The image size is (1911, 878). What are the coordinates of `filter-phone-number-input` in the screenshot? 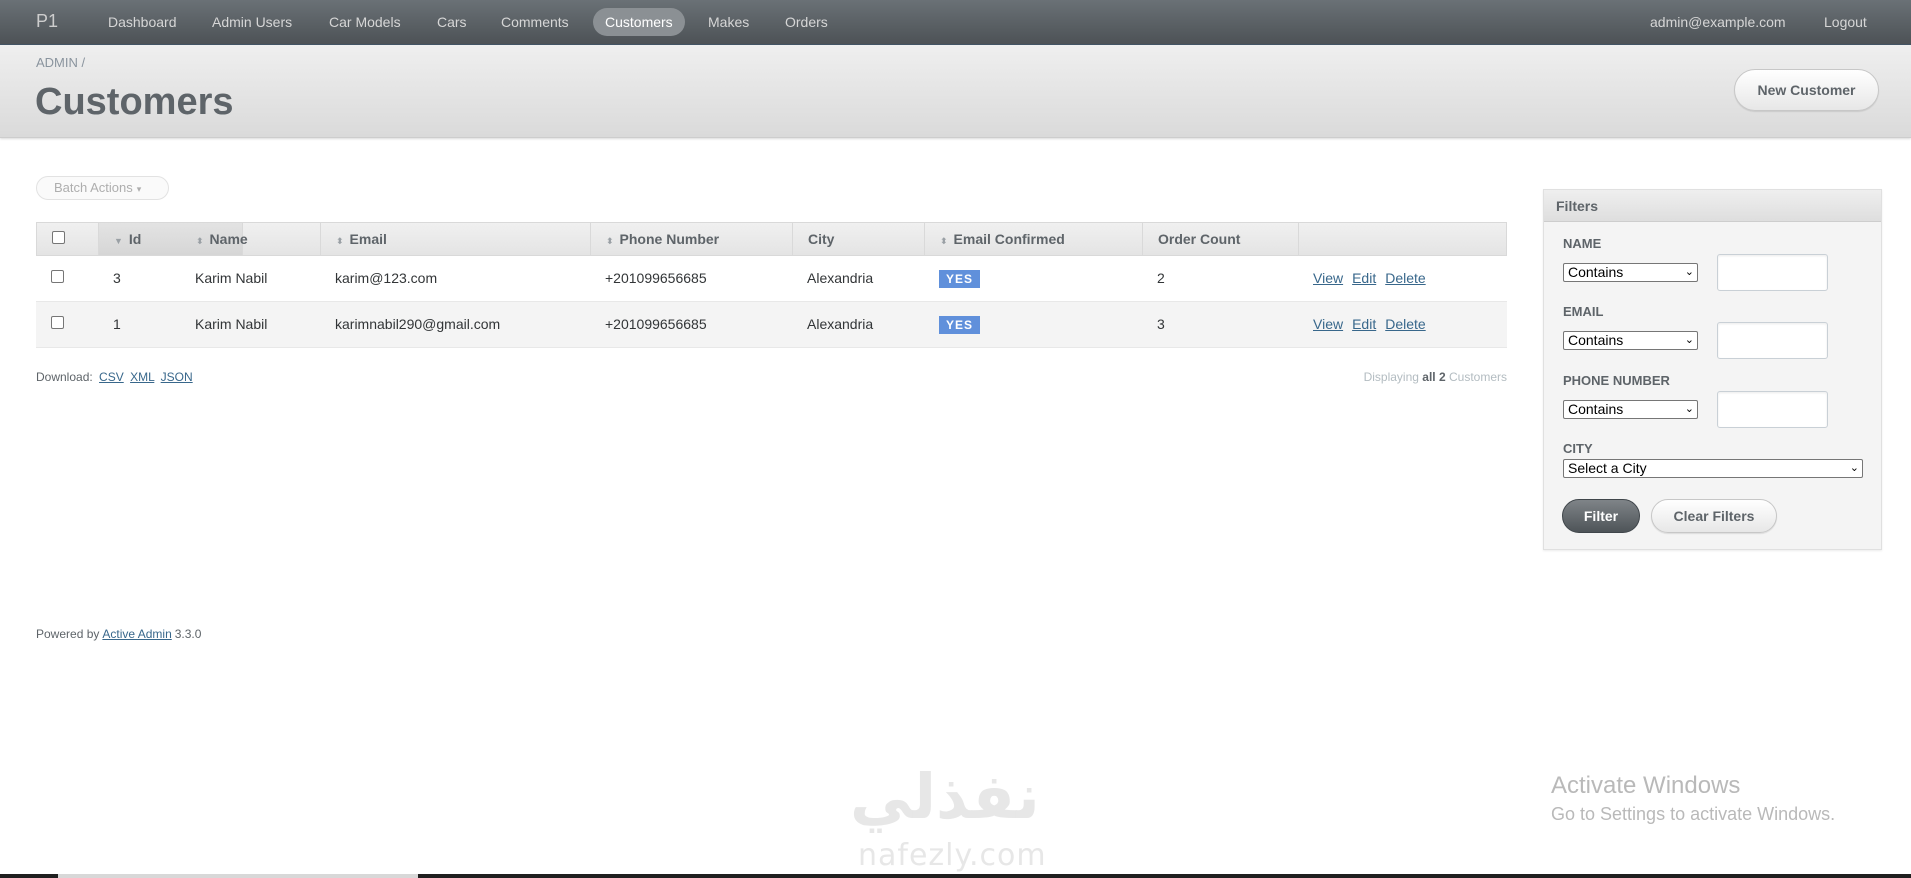 It's located at (1772, 409).